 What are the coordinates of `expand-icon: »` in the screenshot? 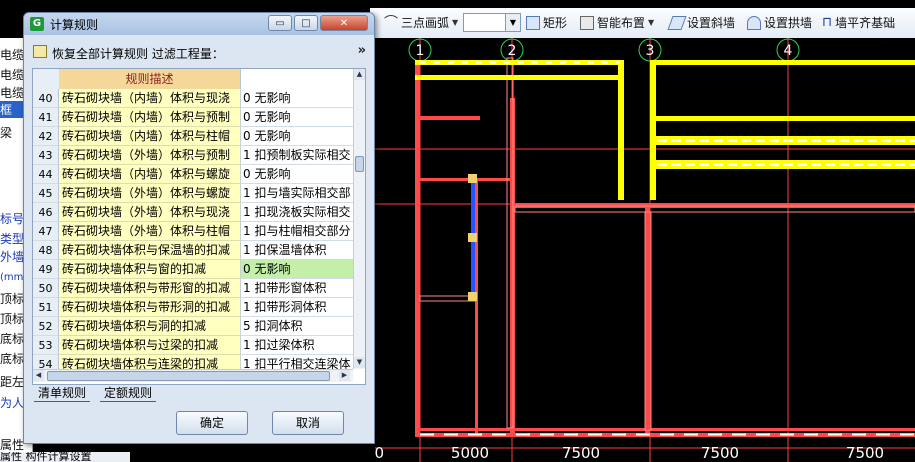 It's located at (362, 50).